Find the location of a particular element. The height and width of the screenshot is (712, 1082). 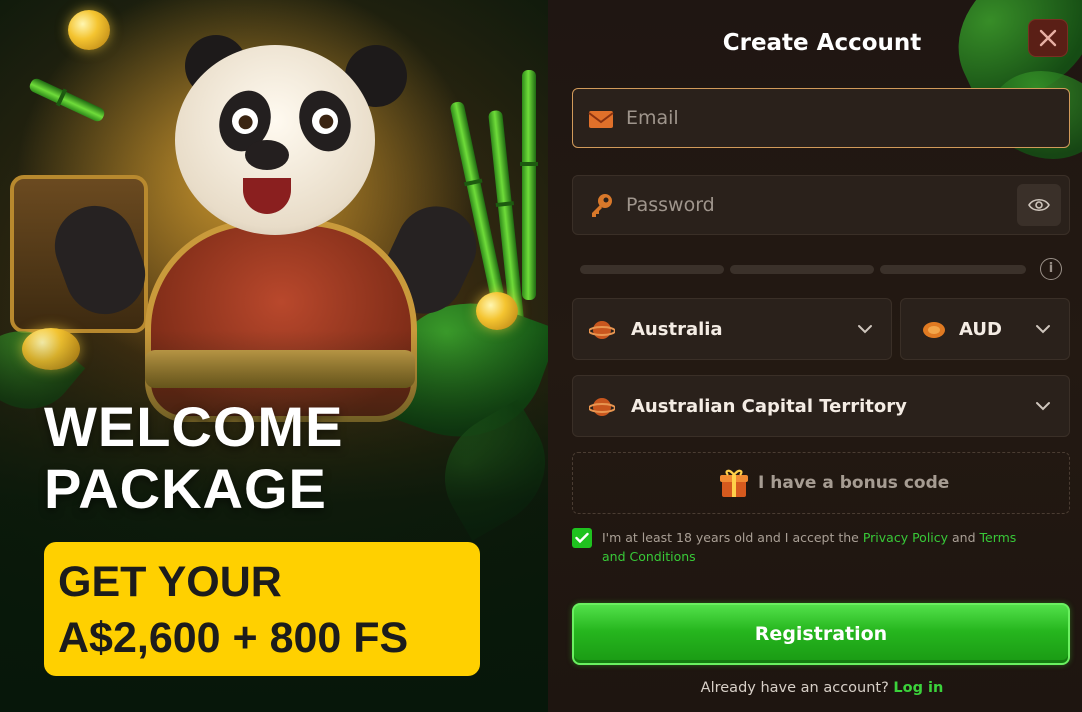

close-button is located at coordinates (1048, 38).